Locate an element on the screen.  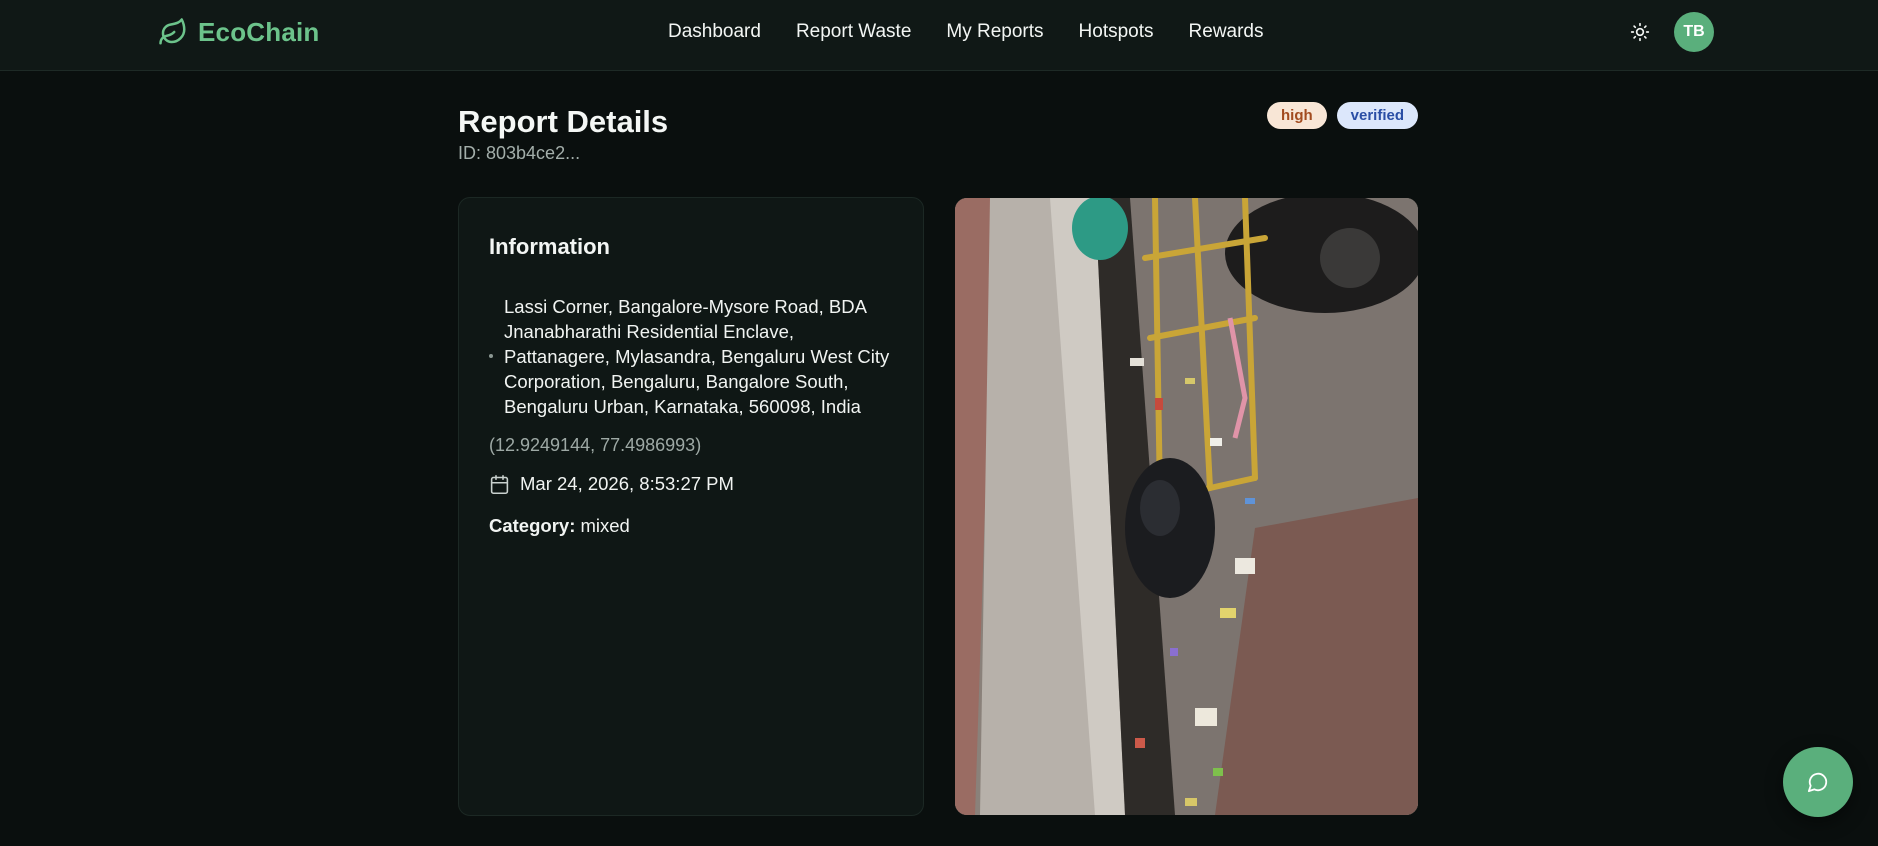
sun-icon is located at coordinates (1640, 32).